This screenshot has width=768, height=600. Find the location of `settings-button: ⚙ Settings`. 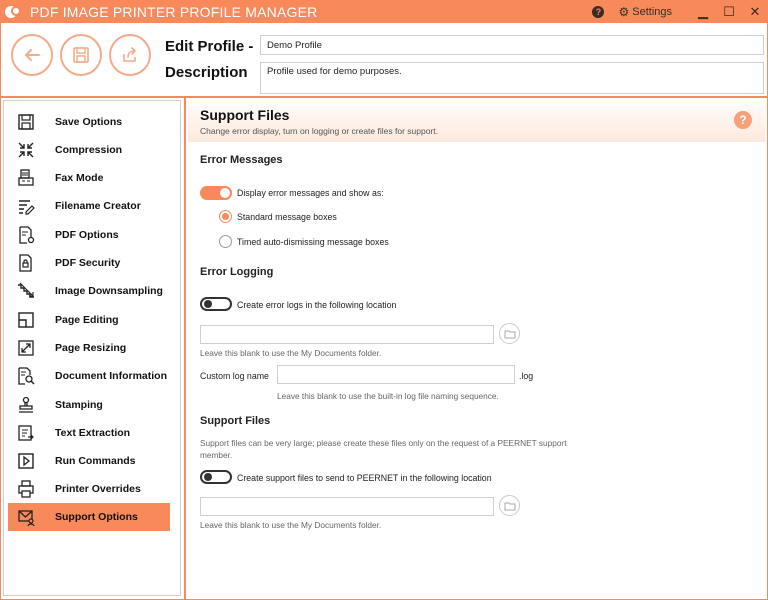

settings-button: ⚙ Settings is located at coordinates (645, 12).